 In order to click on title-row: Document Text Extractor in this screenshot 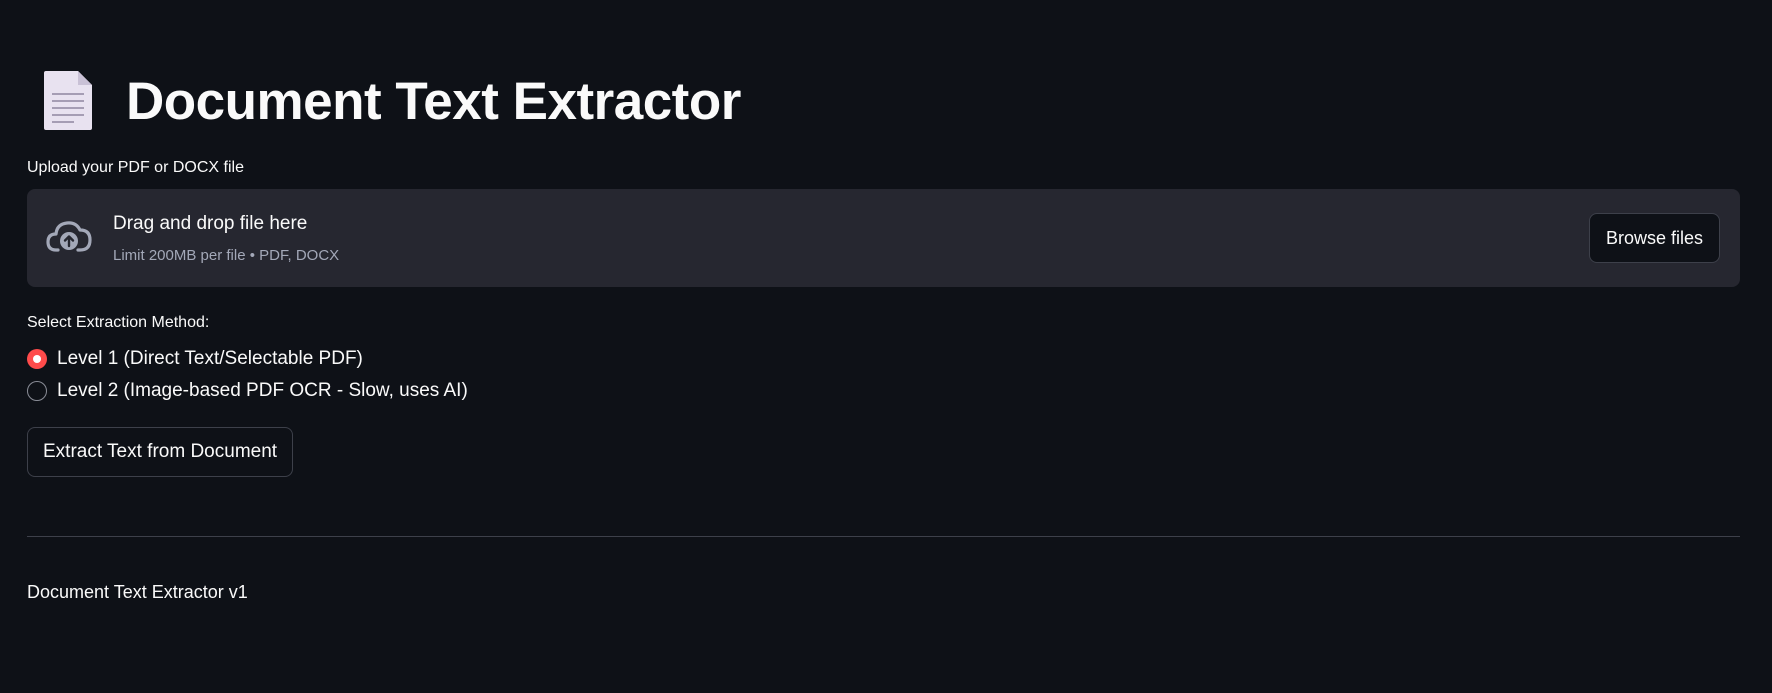, I will do `click(384, 101)`.